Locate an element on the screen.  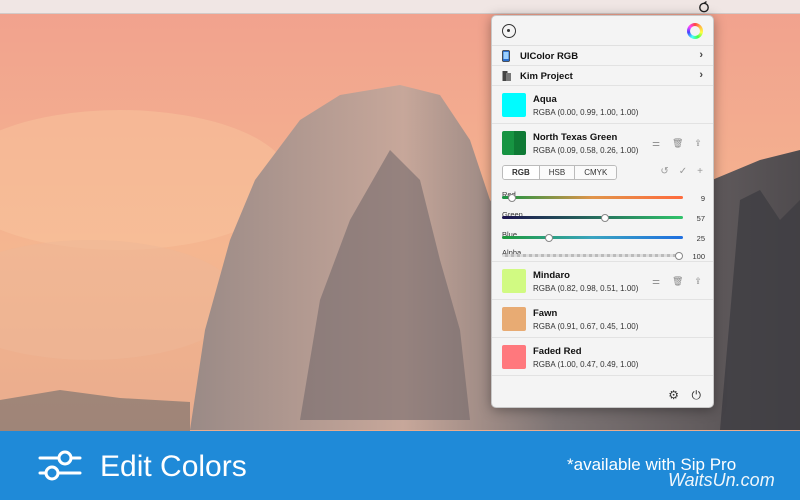
nav-row-kim-project: Kim Project › is located at coordinates (602, 76).